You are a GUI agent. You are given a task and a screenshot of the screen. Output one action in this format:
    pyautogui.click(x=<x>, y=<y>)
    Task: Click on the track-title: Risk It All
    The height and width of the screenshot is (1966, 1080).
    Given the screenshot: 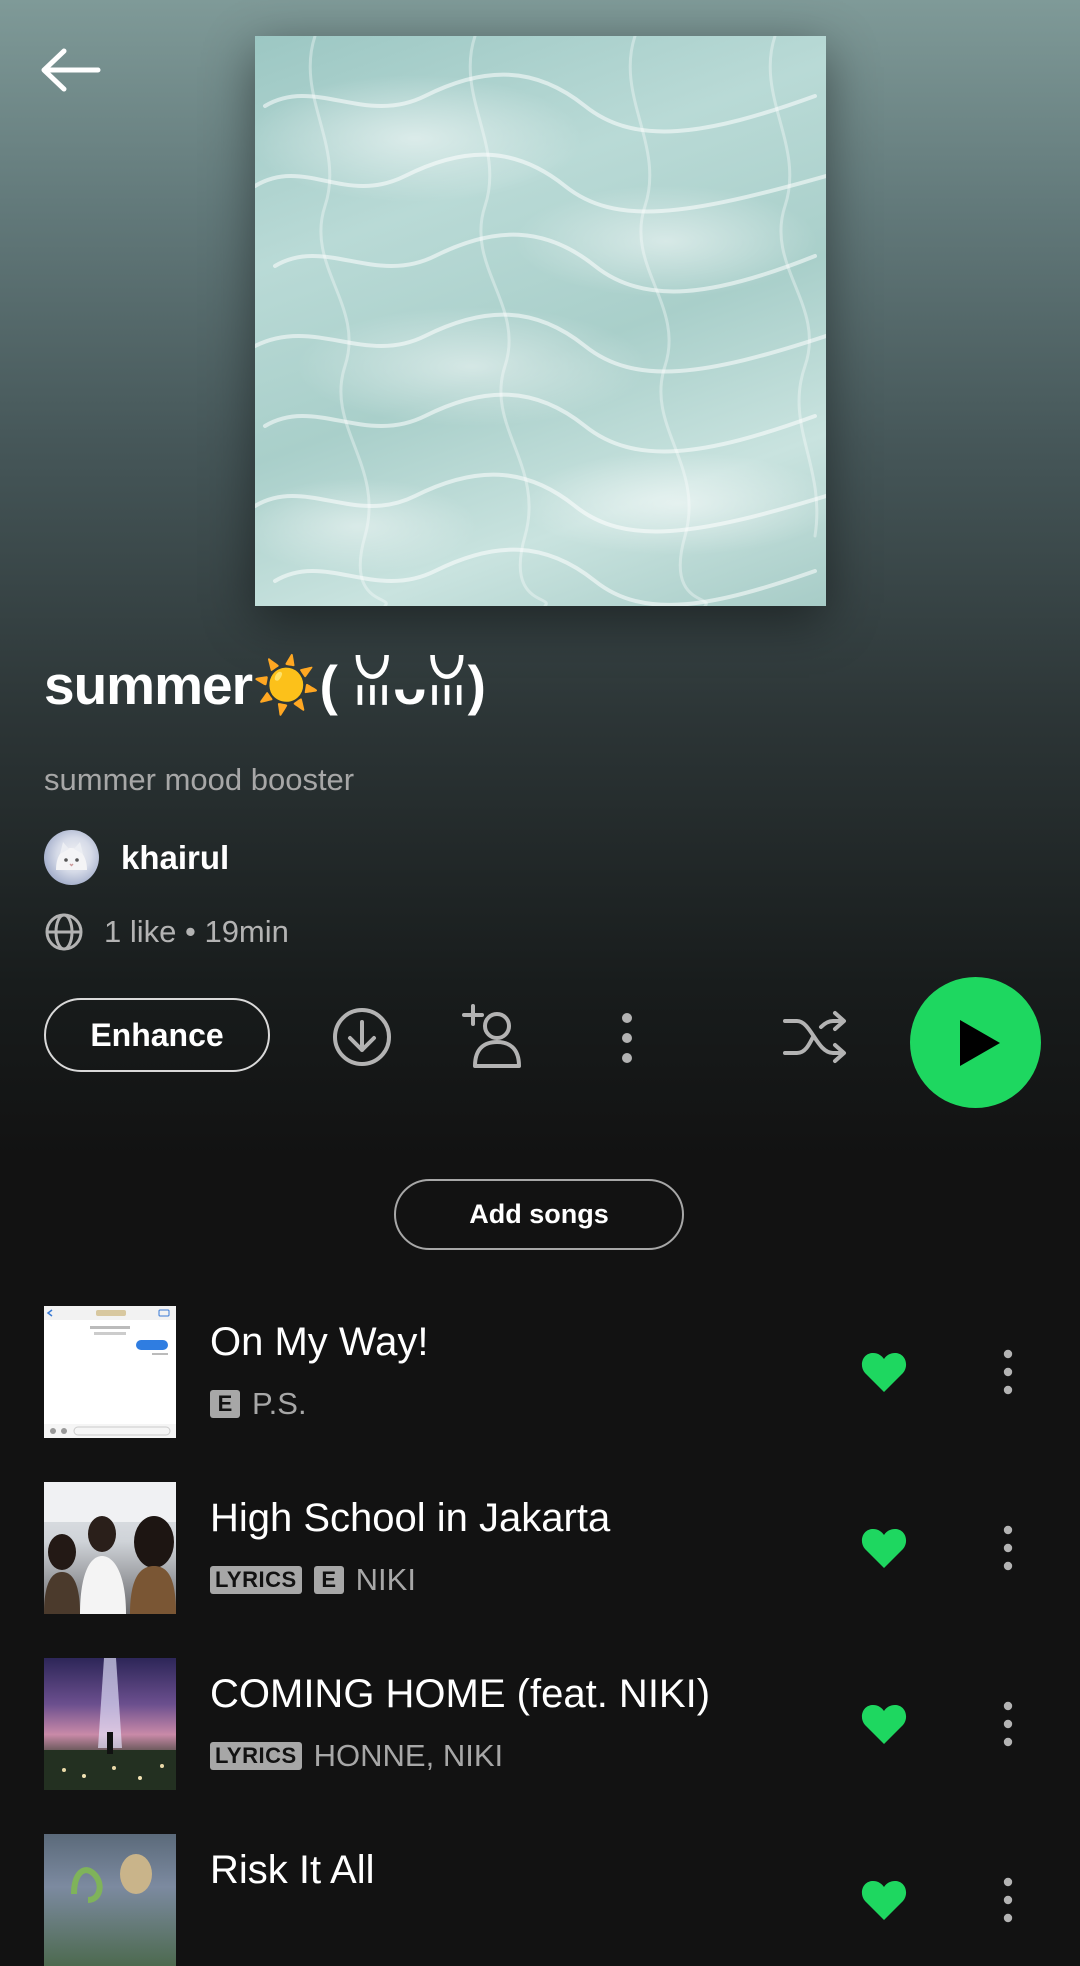 What is the action you would take?
    pyautogui.click(x=292, y=1870)
    